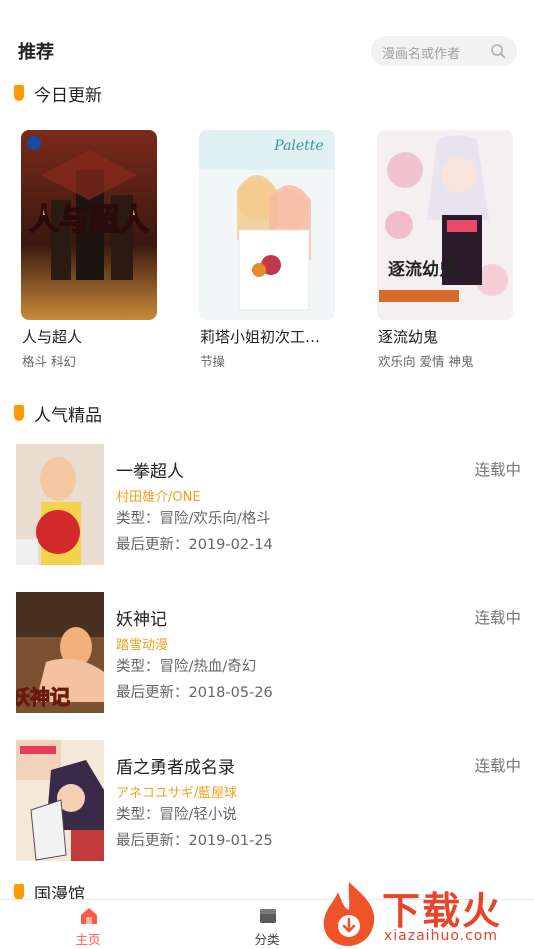  Describe the element at coordinates (194, 545) in the screenshot. I see `manga-updated: 最后更新：2019-02-14` at that location.